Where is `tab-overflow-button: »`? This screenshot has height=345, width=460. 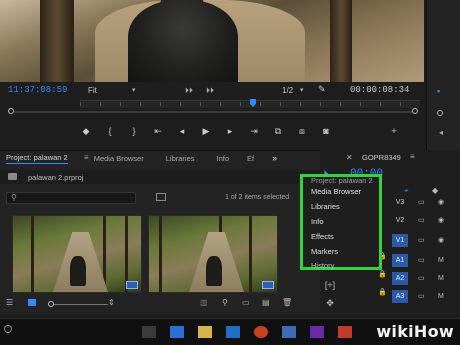 tab-overflow-button: » is located at coordinates (274, 158).